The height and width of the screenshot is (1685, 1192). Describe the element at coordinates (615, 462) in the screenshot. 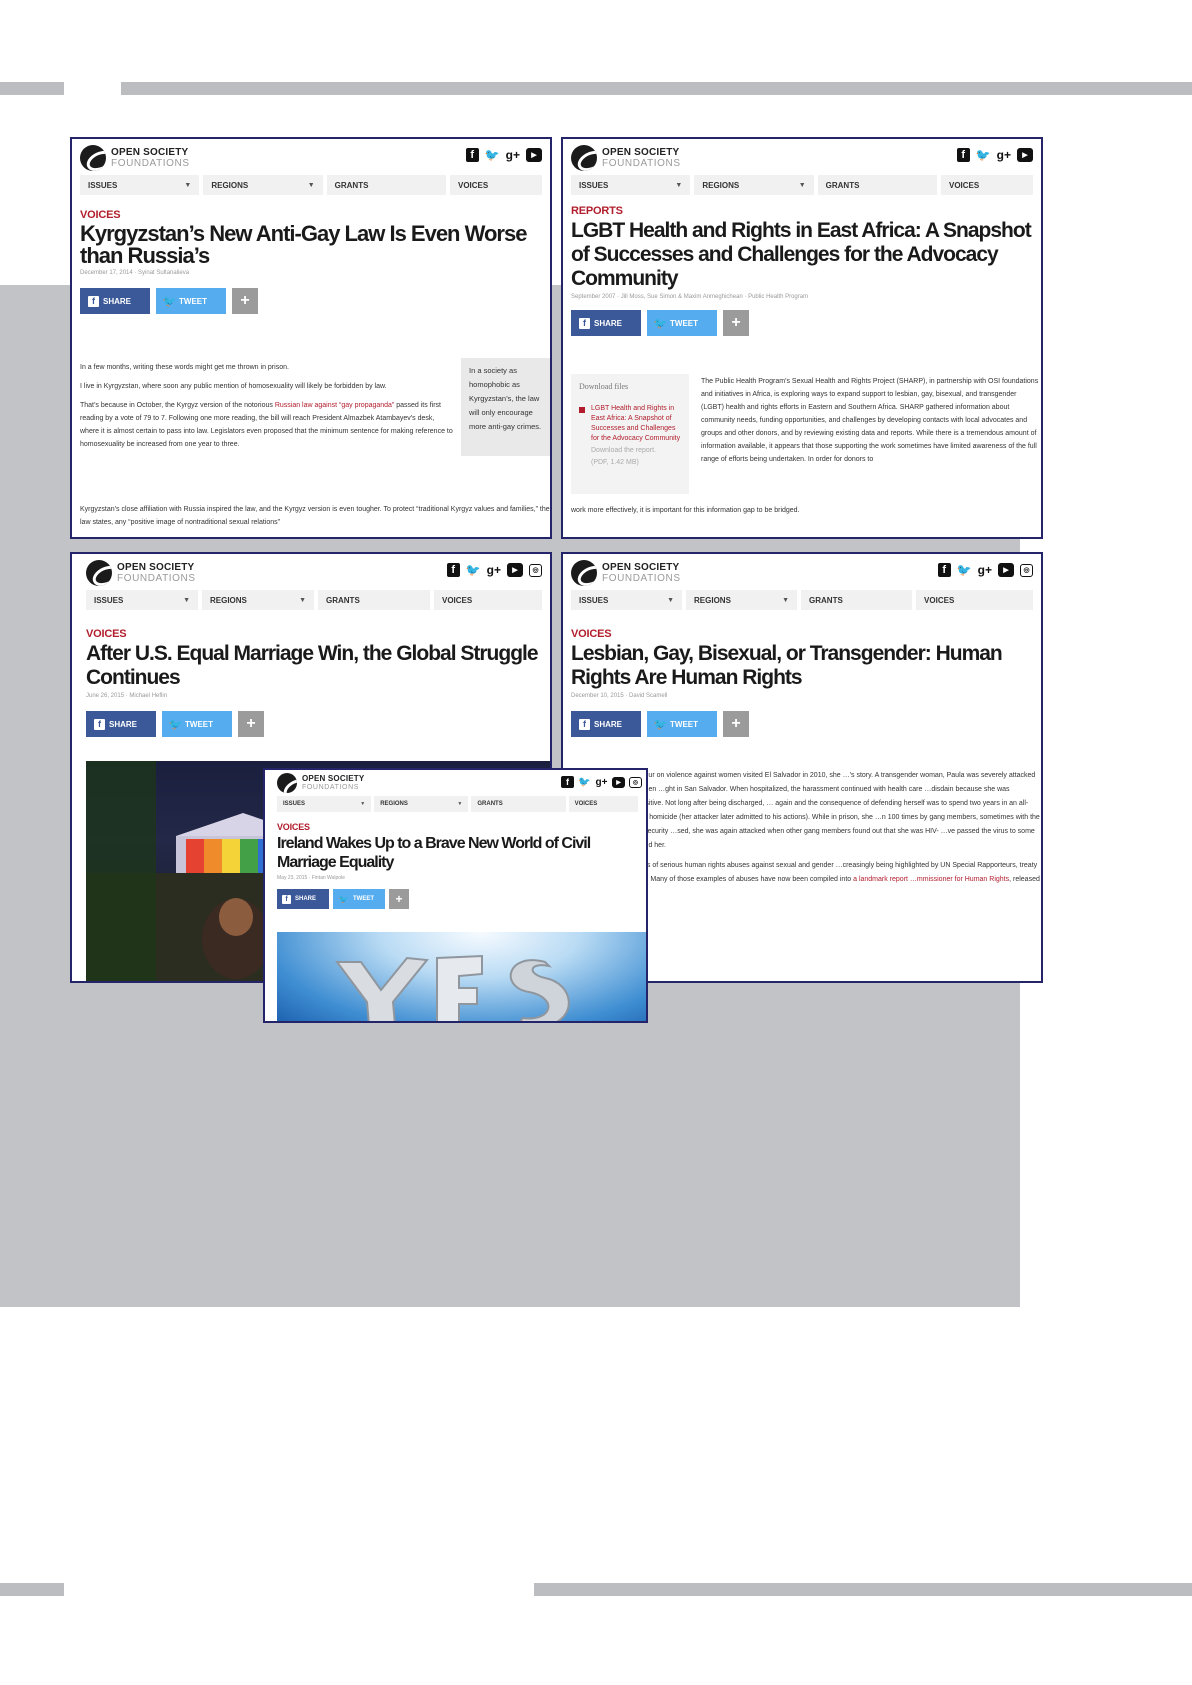

I see `file-meta: (PDF, 1.42 MB)` at that location.